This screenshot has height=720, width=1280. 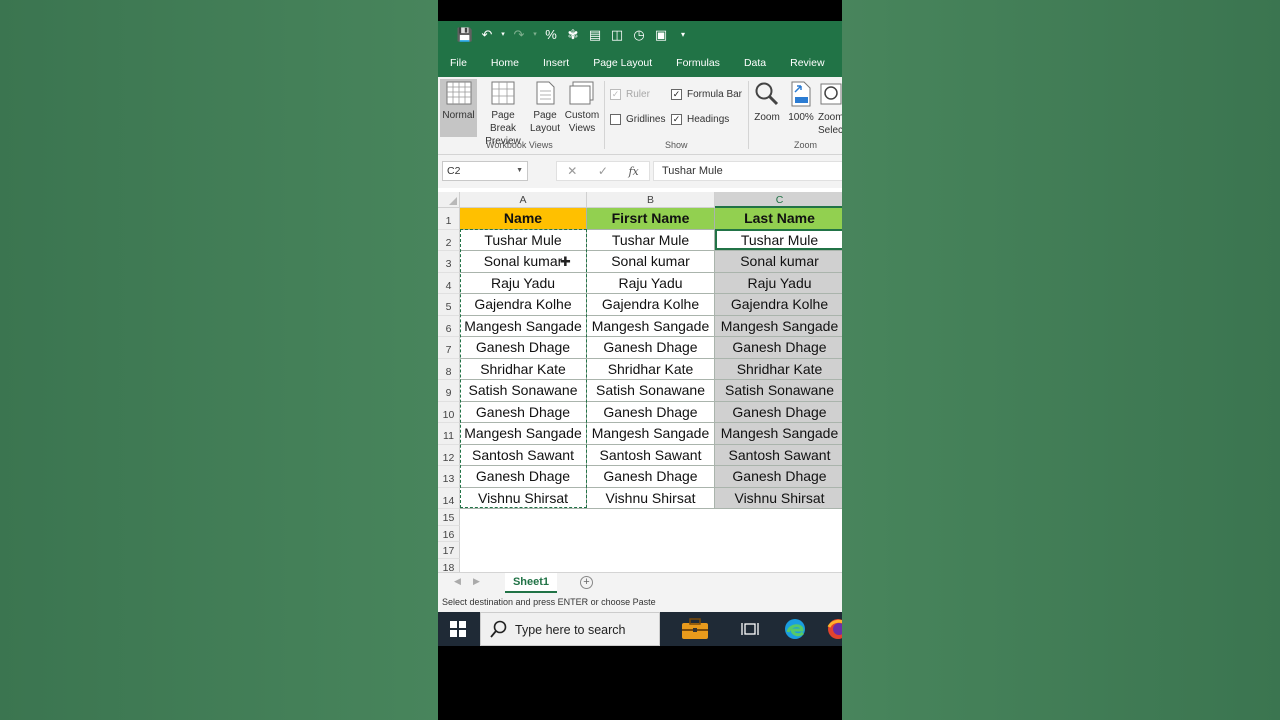 I want to click on form-icon: ▤, so click(x=595, y=35).